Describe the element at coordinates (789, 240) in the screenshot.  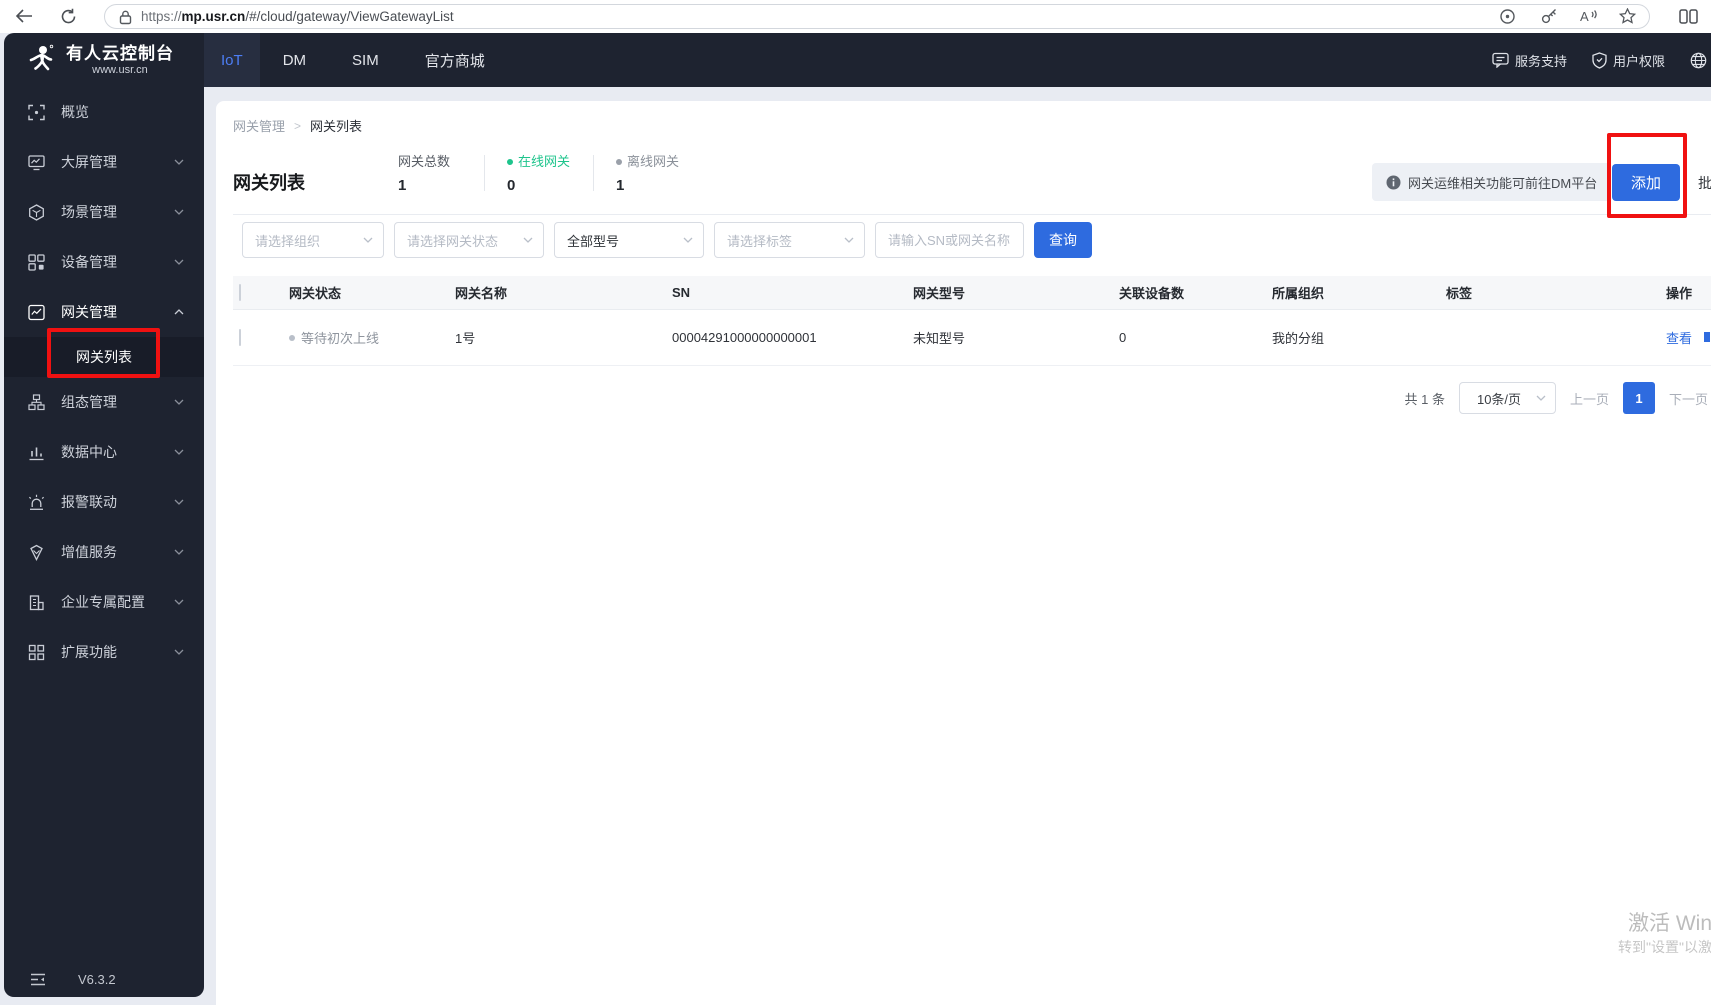
I see `tag-select: 请选择标签` at that location.